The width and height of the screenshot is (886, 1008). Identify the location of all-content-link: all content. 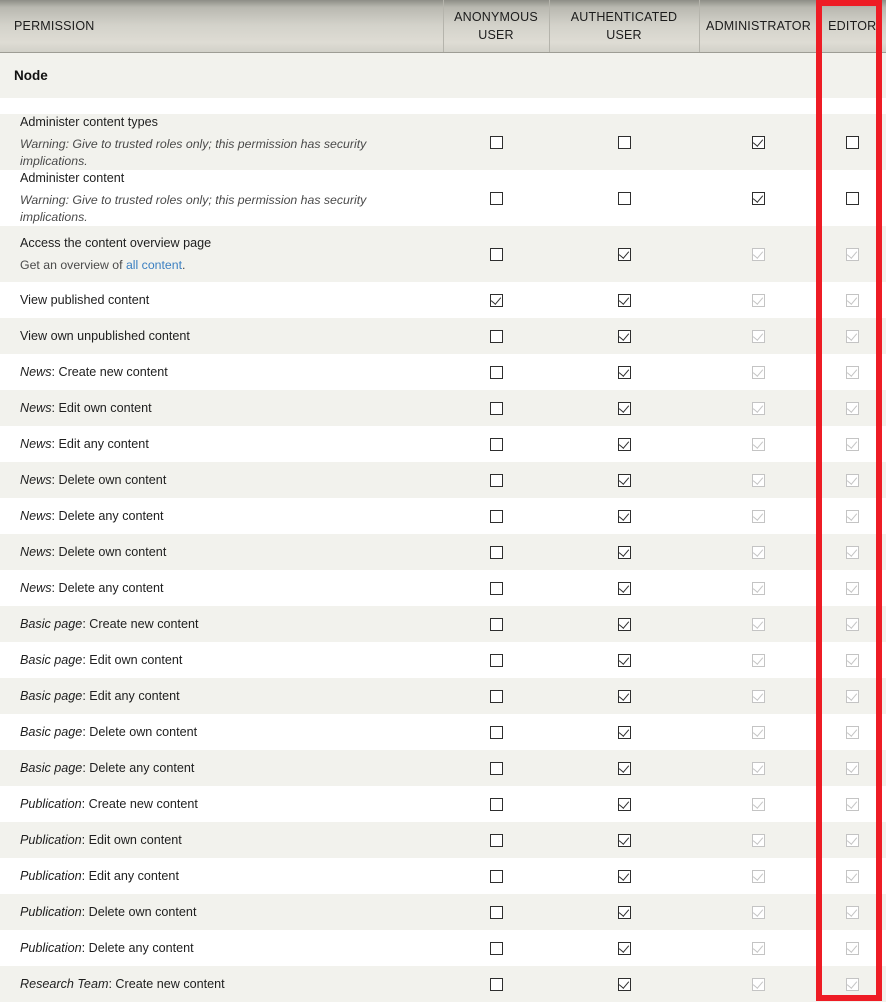
(154, 265).